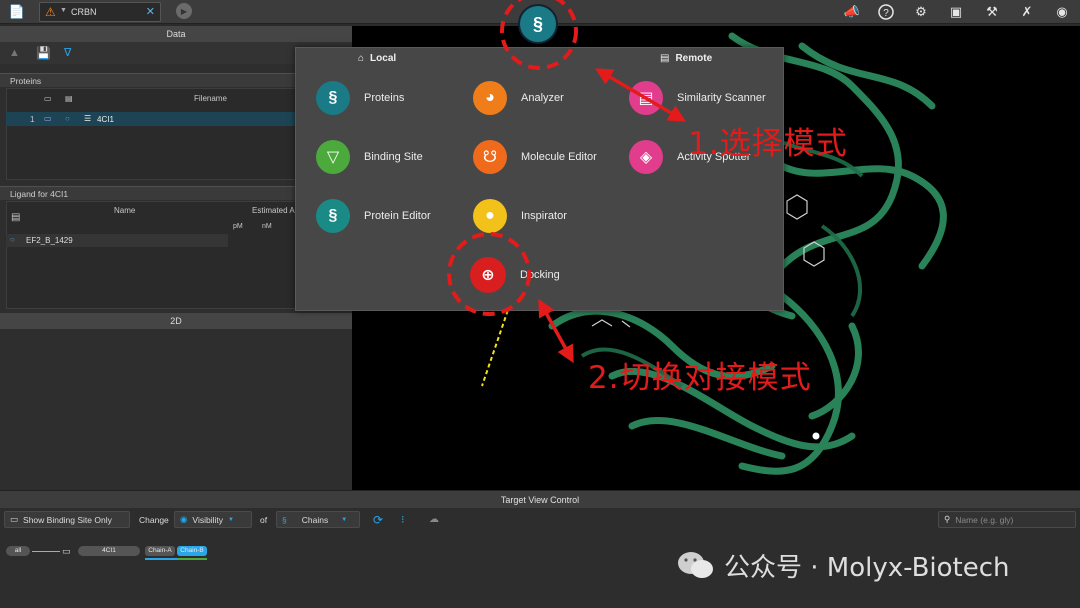  I want to click on visibility-dropdown: ◉ Visibility ▼, so click(213, 519).